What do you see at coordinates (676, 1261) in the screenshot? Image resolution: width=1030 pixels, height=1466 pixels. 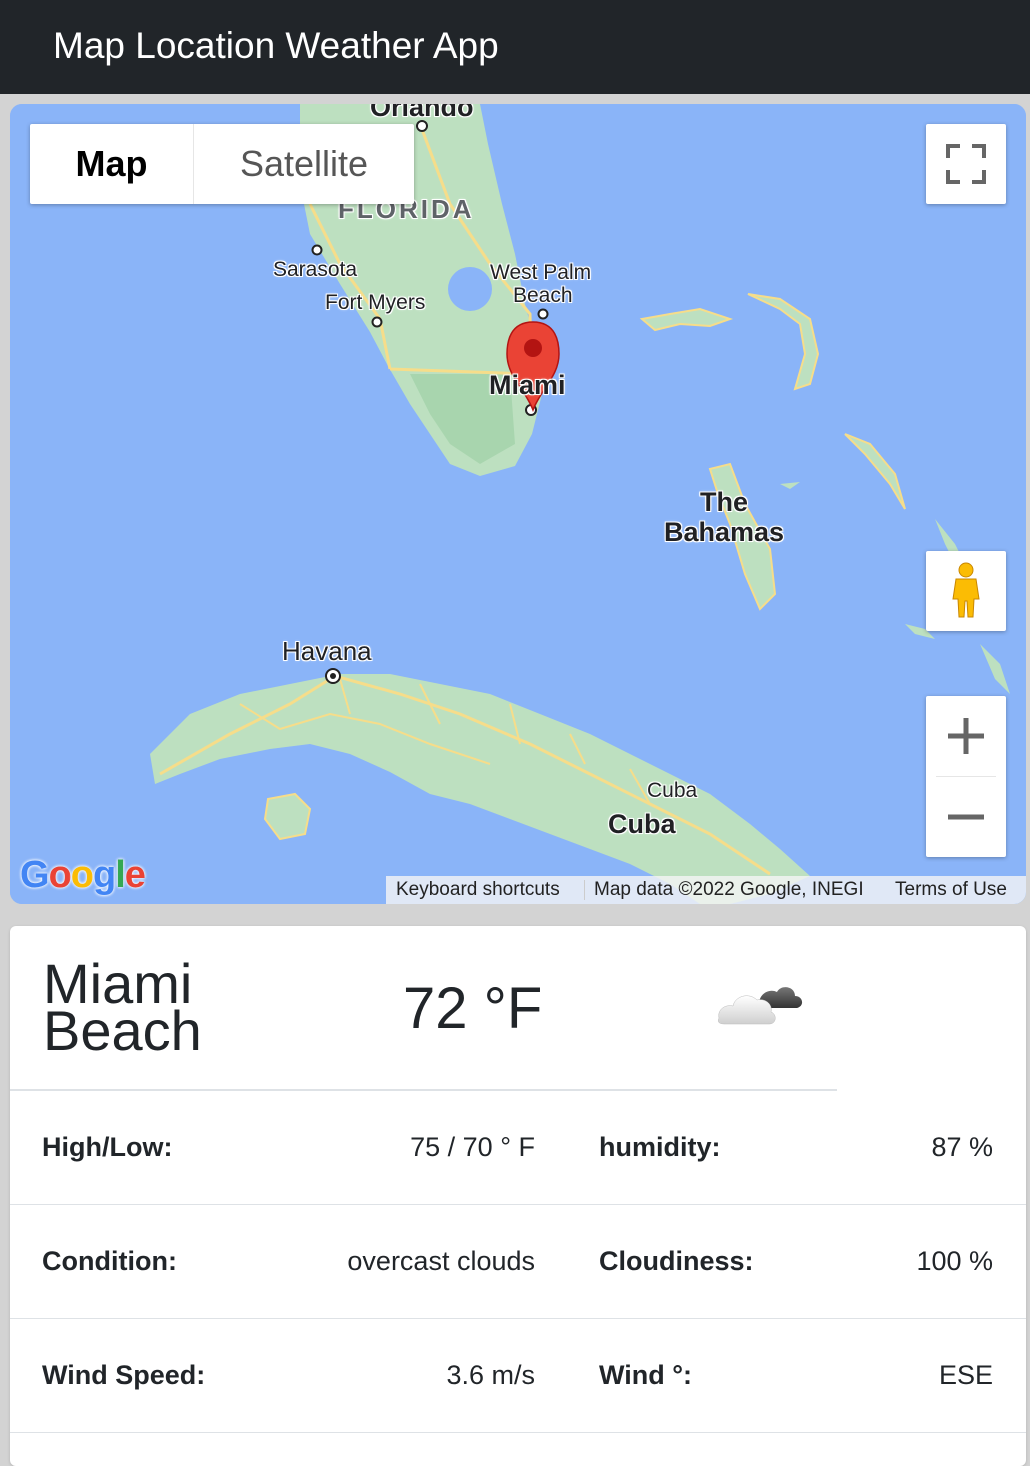 I see `cloudiness-label: Cloudiness:` at bounding box center [676, 1261].